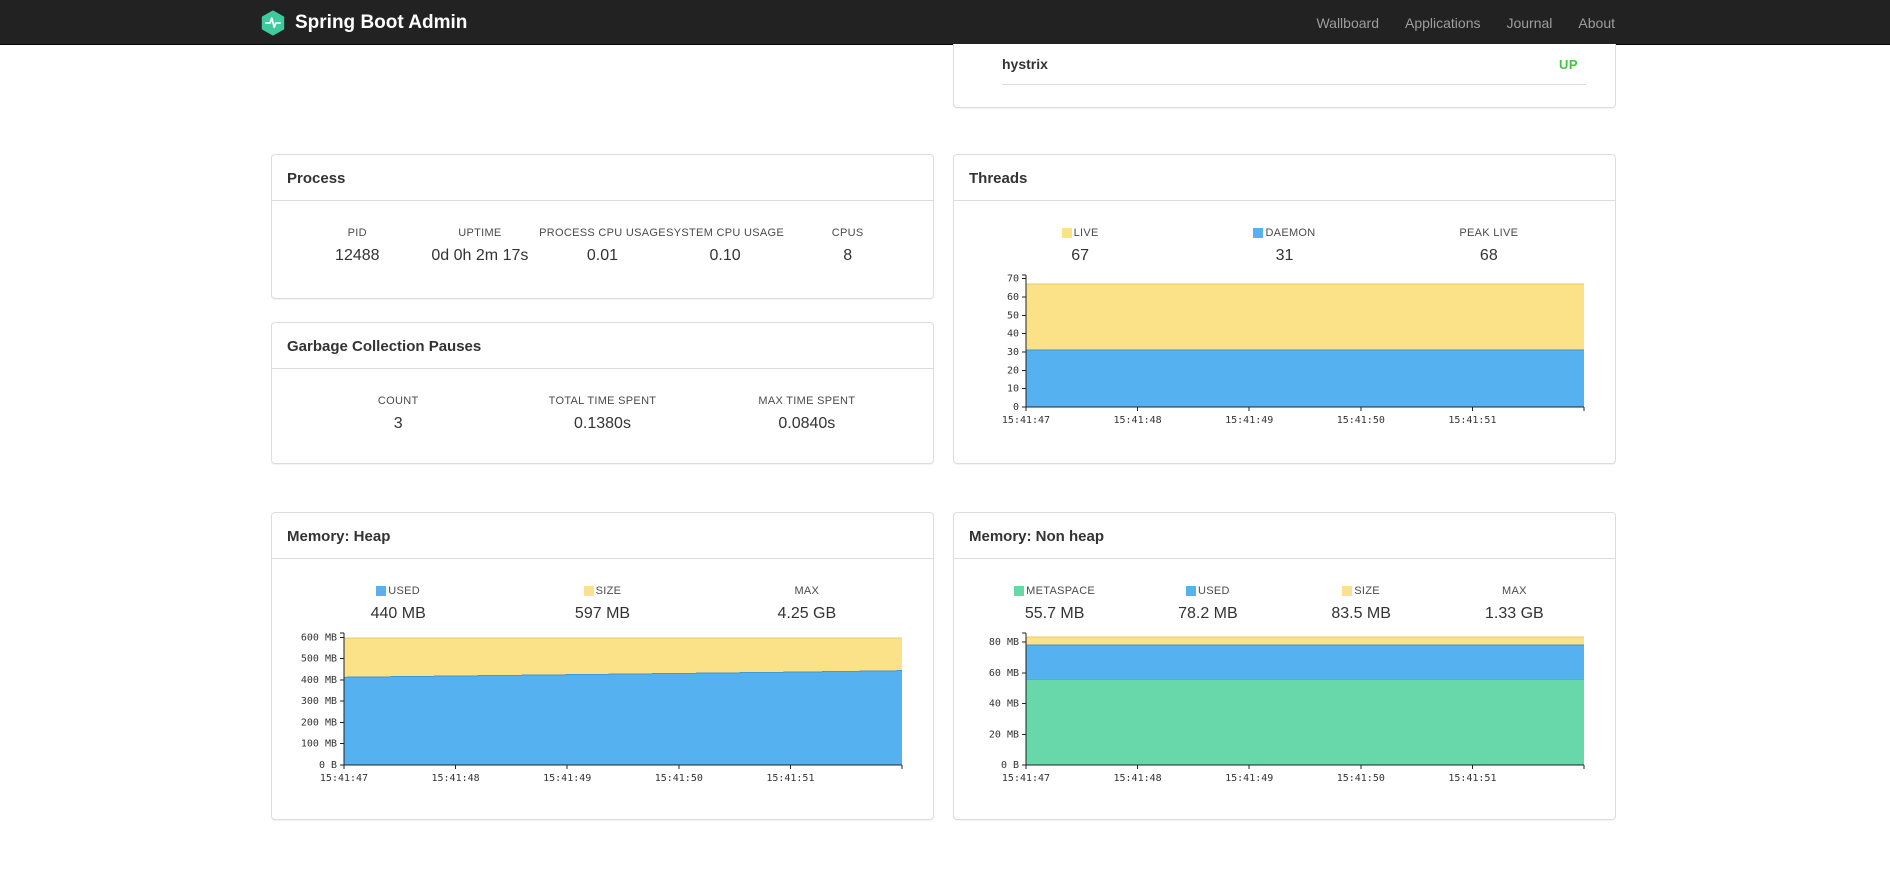  I want to click on legend-label-row: DAEMON, so click(1284, 233).